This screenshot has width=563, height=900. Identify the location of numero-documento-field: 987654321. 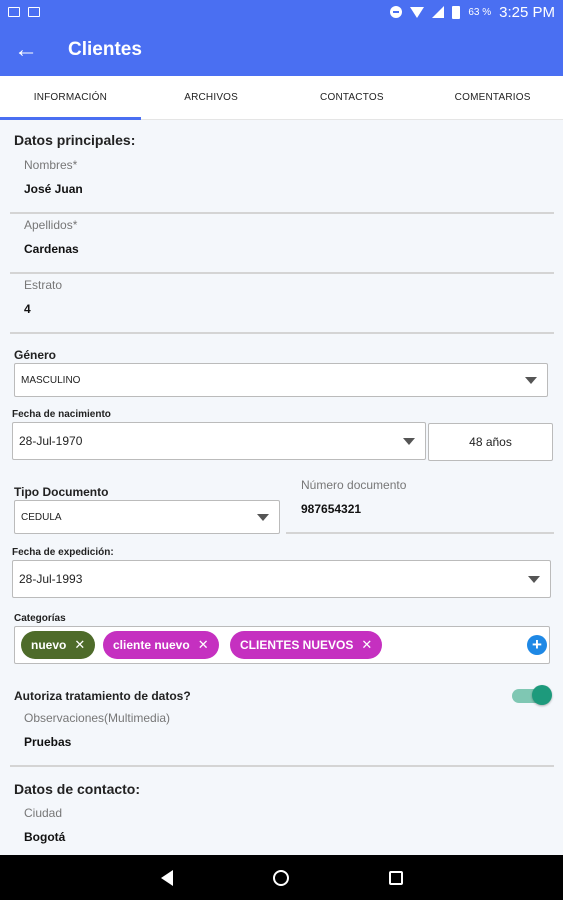
(331, 509).